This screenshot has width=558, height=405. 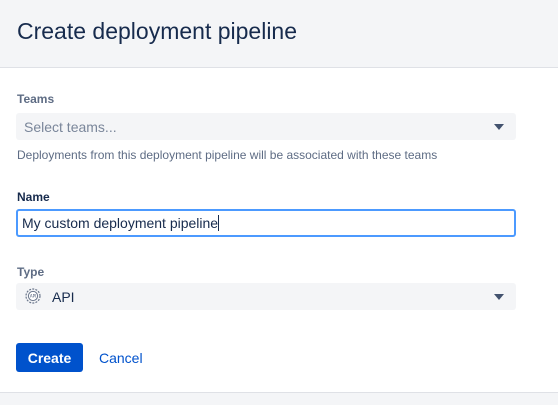 I want to click on api-icon: API, so click(x=33, y=296).